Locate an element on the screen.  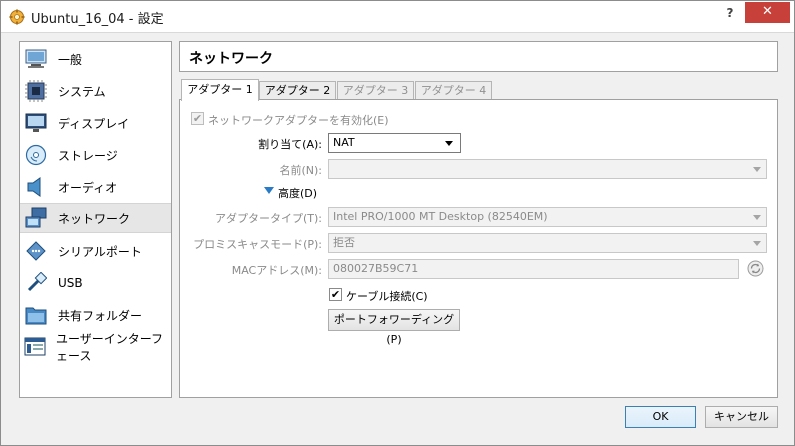
page-title: ネットワーク is located at coordinates (231, 59).